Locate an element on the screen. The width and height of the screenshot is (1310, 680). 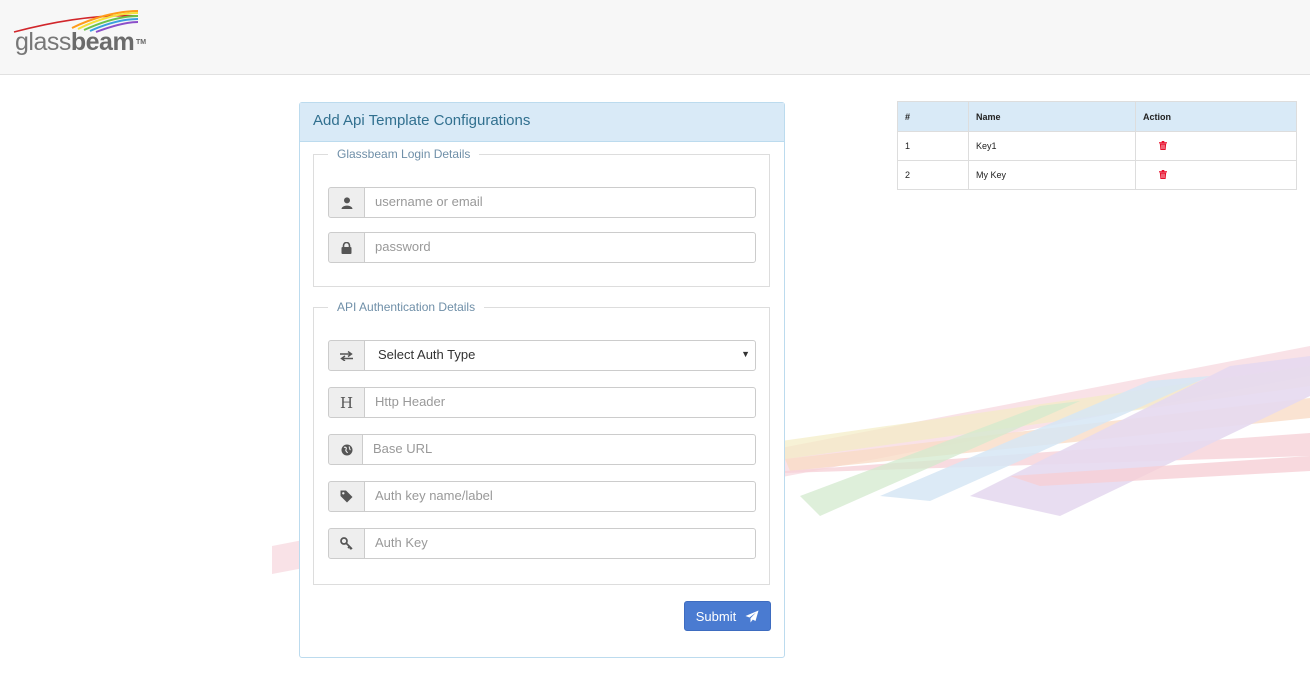
auth-key-row: Auth Key is located at coordinates (542, 543).